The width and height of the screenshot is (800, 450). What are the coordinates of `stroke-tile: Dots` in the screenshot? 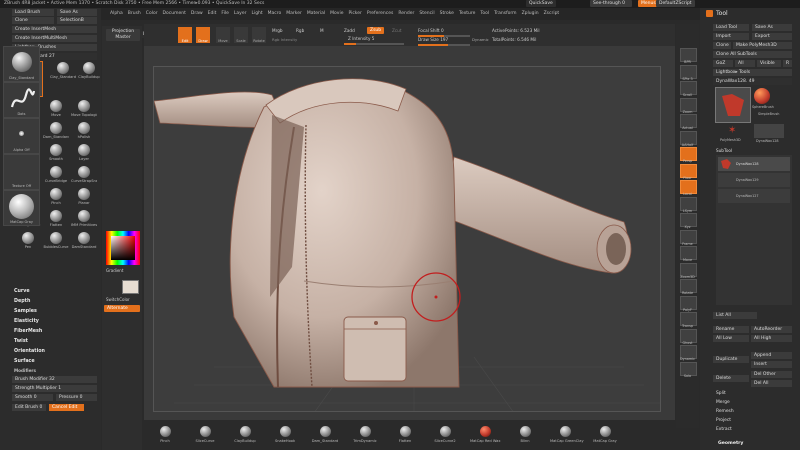 It's located at (21, 100).